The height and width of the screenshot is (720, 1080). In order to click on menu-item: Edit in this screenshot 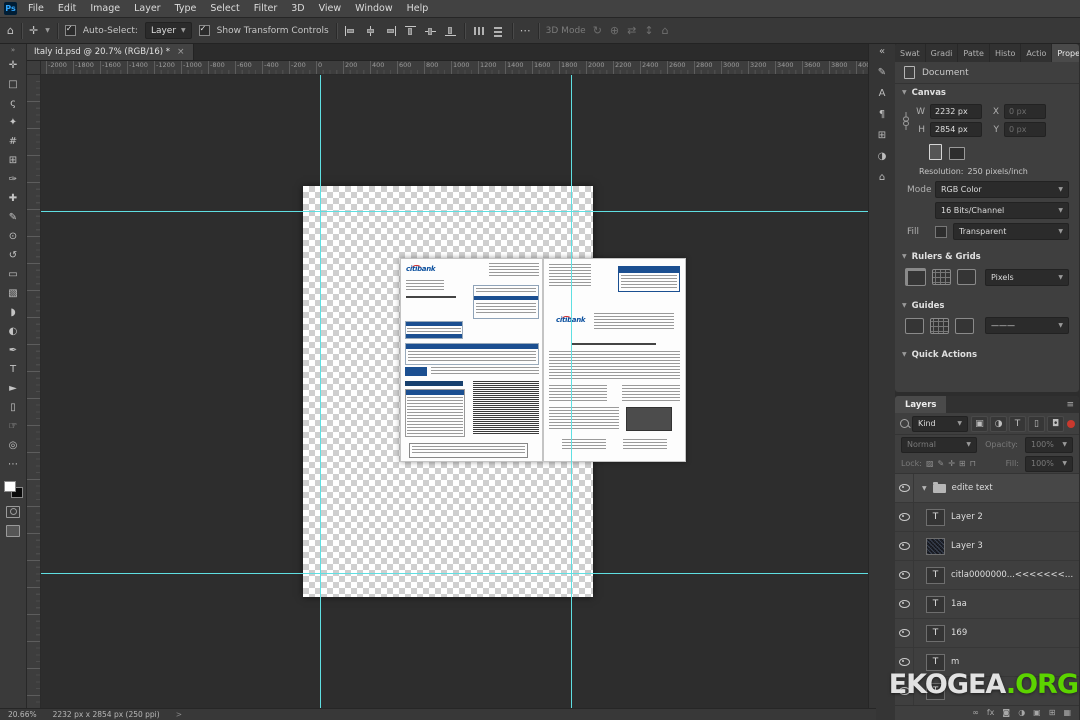, I will do `click(67, 8)`.